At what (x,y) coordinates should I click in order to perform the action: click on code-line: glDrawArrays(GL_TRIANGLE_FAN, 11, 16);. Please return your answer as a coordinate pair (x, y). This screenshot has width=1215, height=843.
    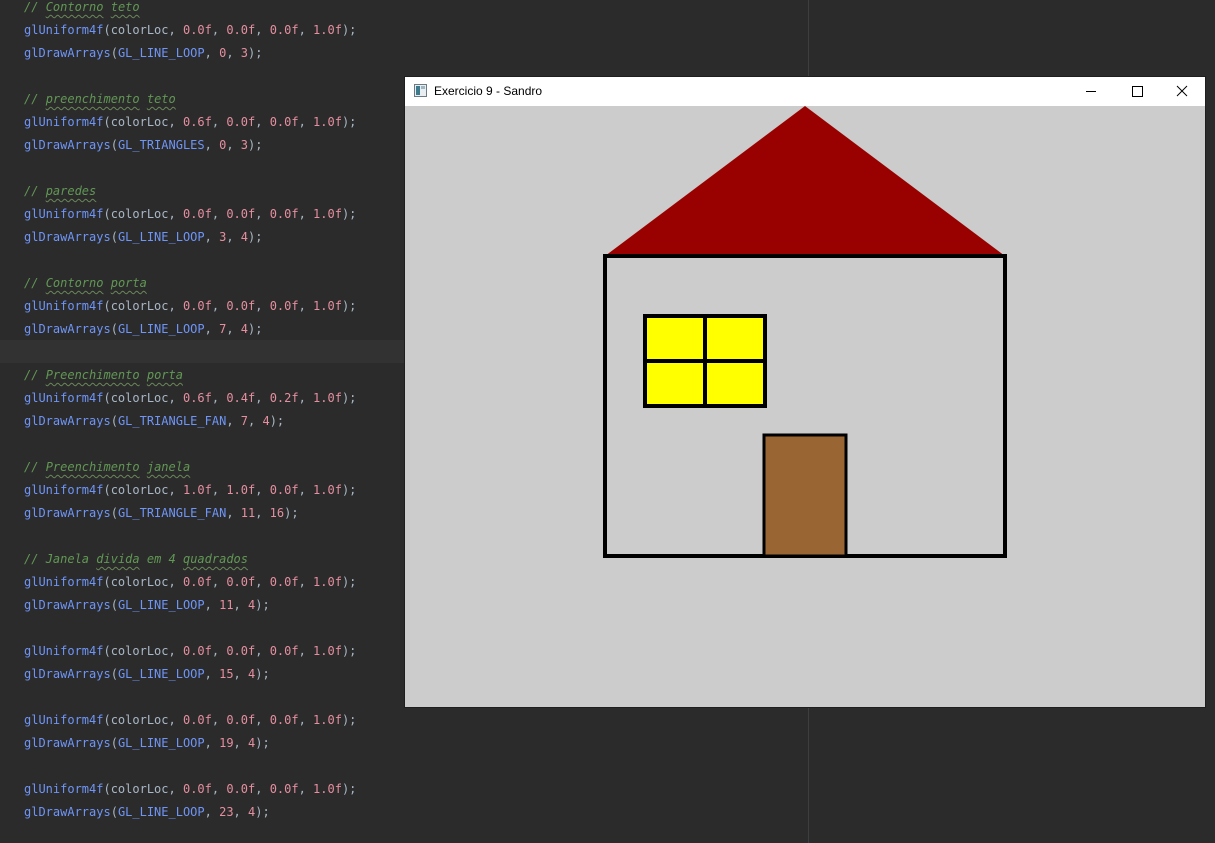
    Looking at the image, I should click on (161, 513).